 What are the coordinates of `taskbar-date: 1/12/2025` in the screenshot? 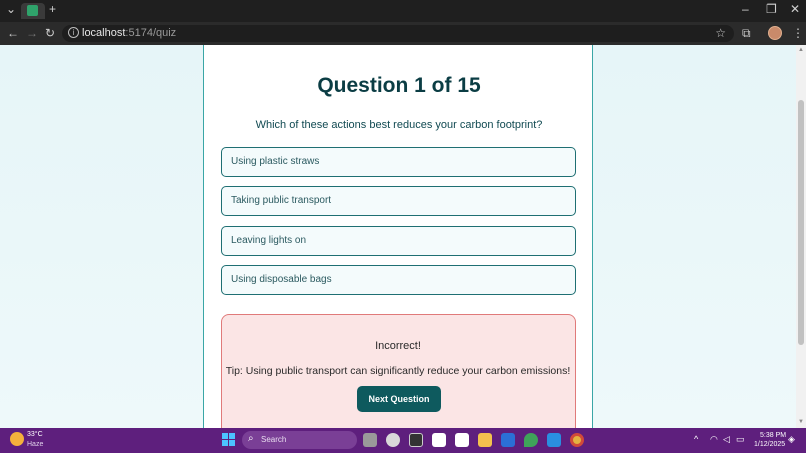 It's located at (769, 444).